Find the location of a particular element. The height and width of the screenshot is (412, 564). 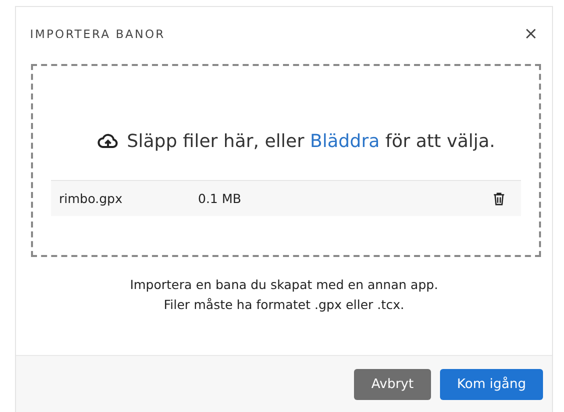

help-text: Importera en bana du skapat med en annan app. is located at coordinates (284, 284).